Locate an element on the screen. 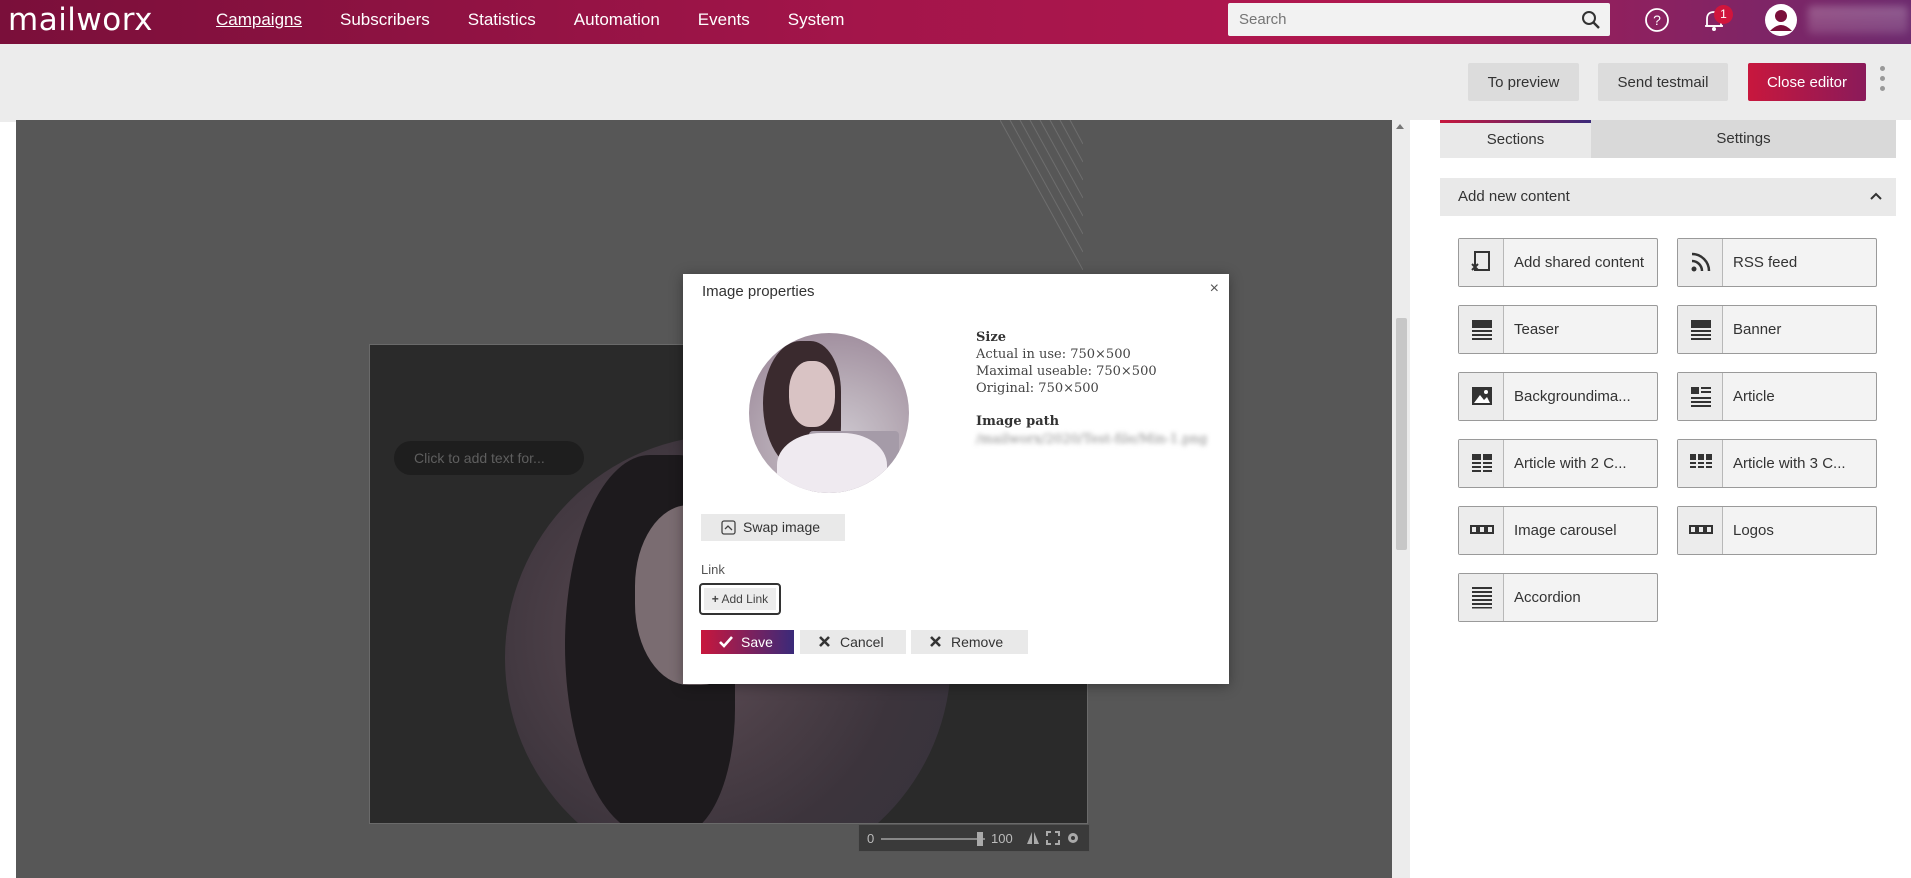 The height and width of the screenshot is (878, 1911). image-carousel-icon is located at coordinates (1482, 529).